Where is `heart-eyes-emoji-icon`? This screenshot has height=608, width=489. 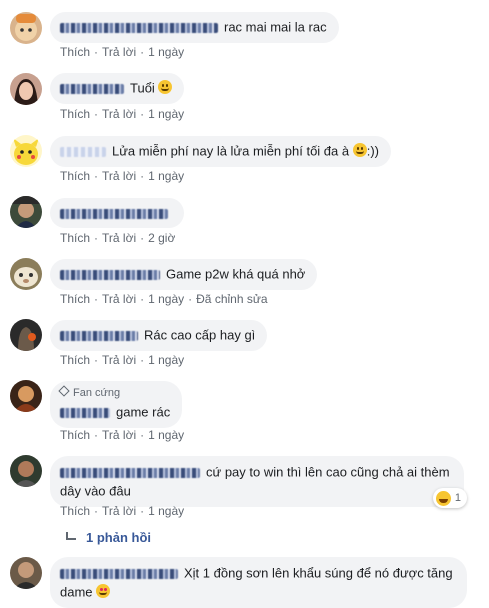
heart-eyes-emoji-icon is located at coordinates (103, 590).